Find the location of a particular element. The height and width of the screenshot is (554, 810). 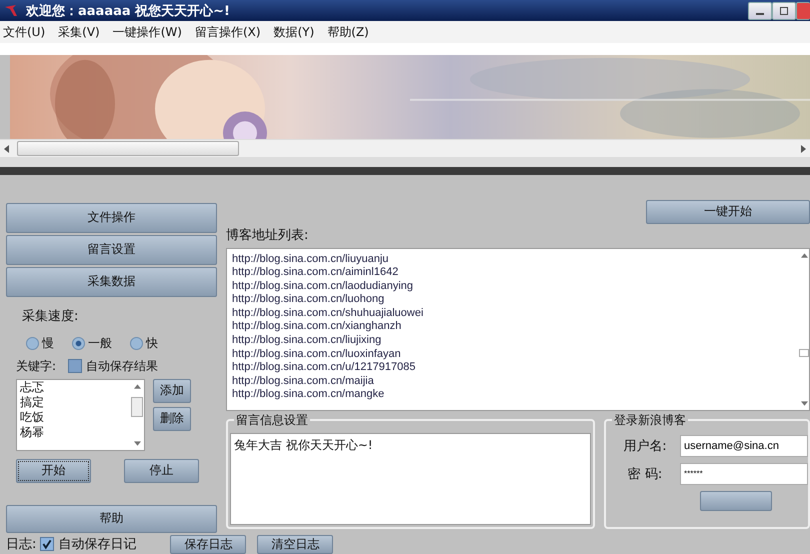

menu-item: 文件(U) is located at coordinates (24, 32).